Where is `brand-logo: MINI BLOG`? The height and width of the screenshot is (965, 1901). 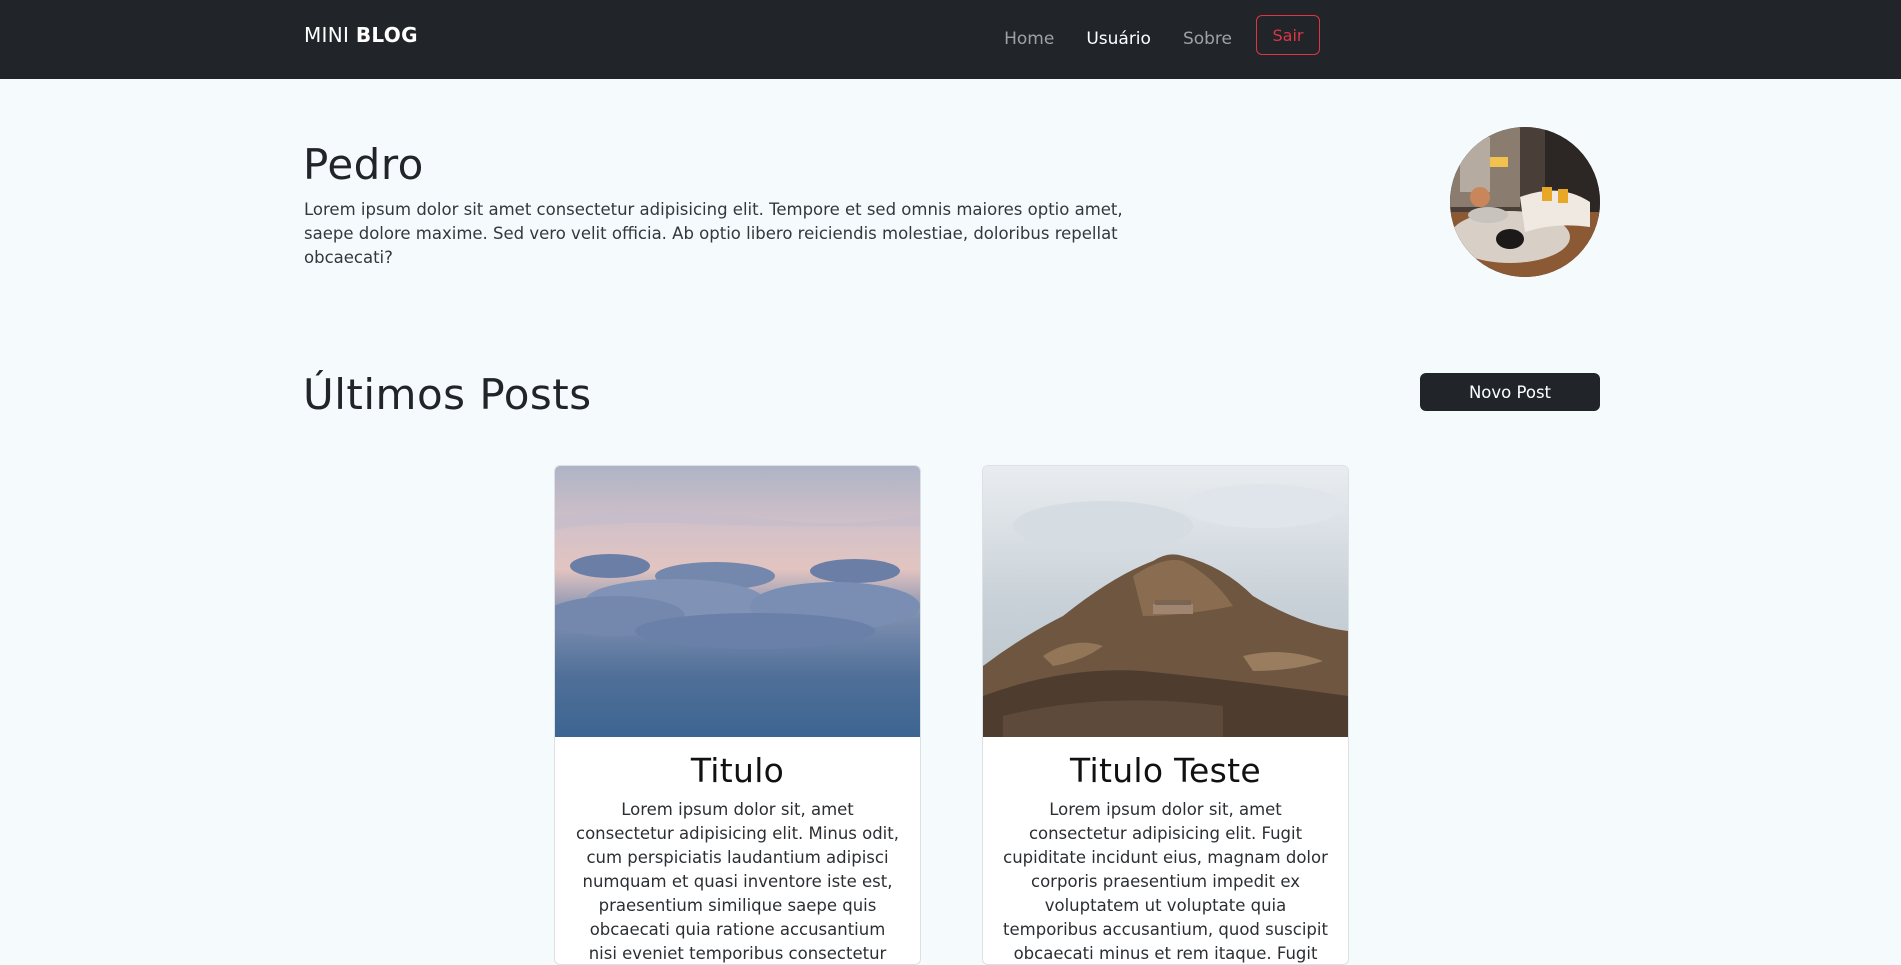
brand-logo: MINI BLOG is located at coordinates (361, 35).